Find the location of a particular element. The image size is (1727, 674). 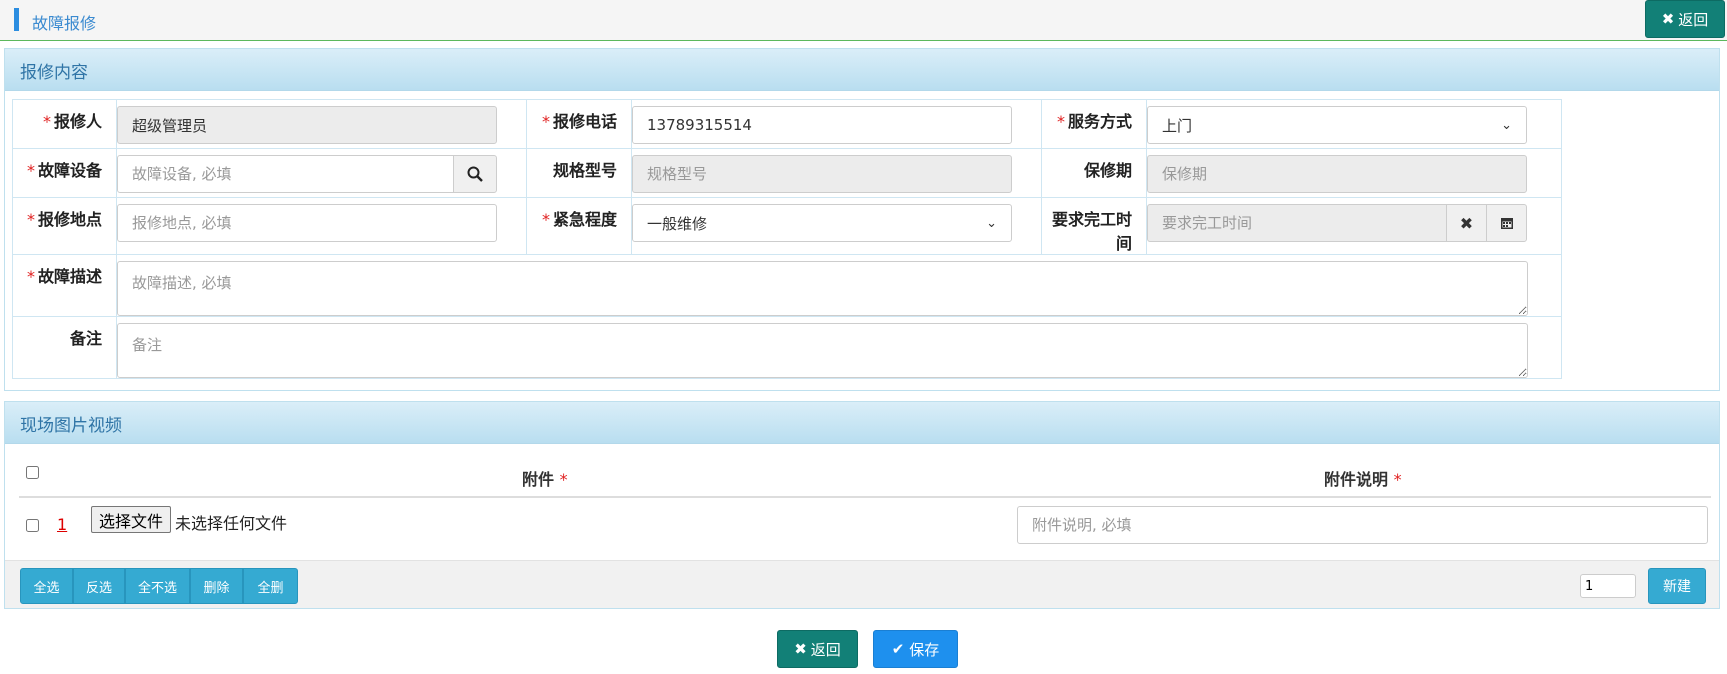

warranty-label: 保修期 is located at coordinates (1094, 173).